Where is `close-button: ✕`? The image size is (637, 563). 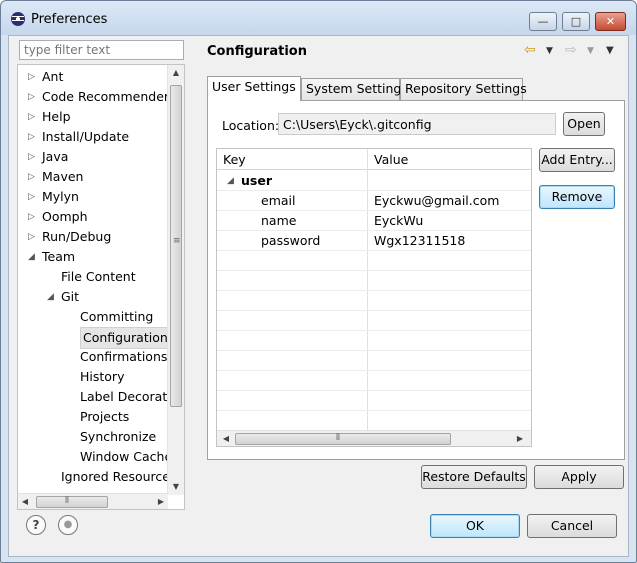 close-button: ✕ is located at coordinates (610, 21).